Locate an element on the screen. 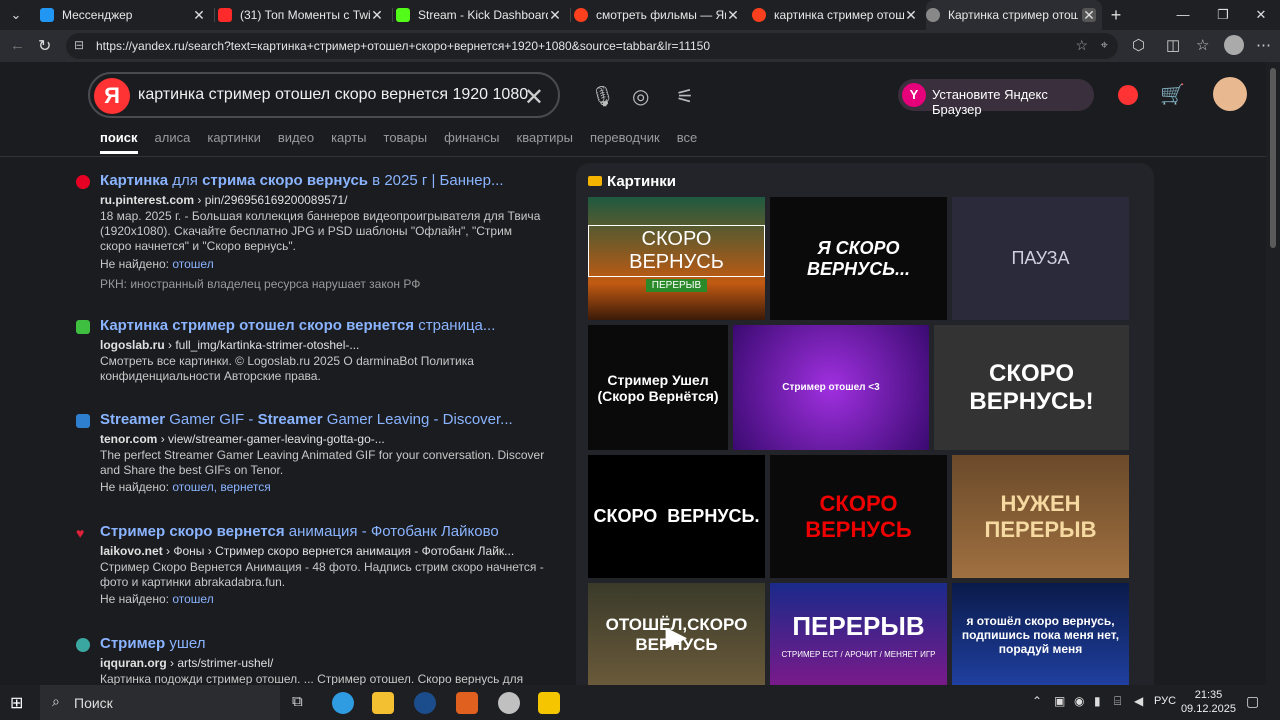 This screenshot has width=1280, height=720. not-found-line: Не найдено: отошел is located at coordinates (157, 264).